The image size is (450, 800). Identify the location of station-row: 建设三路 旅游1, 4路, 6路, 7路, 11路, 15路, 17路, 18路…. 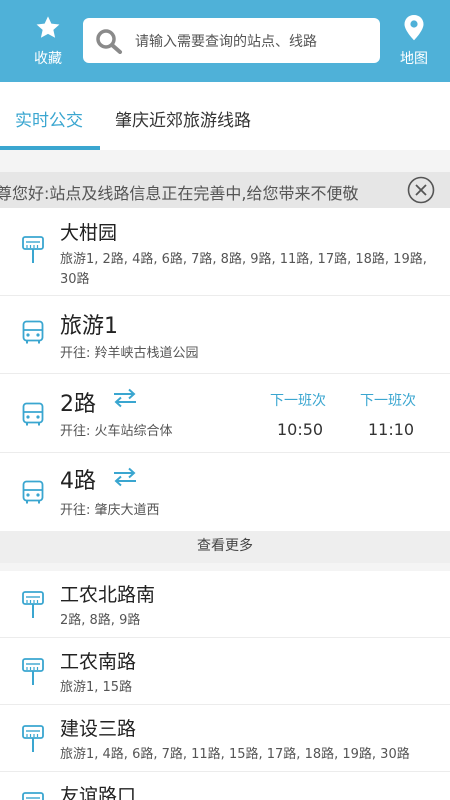
(225, 738).